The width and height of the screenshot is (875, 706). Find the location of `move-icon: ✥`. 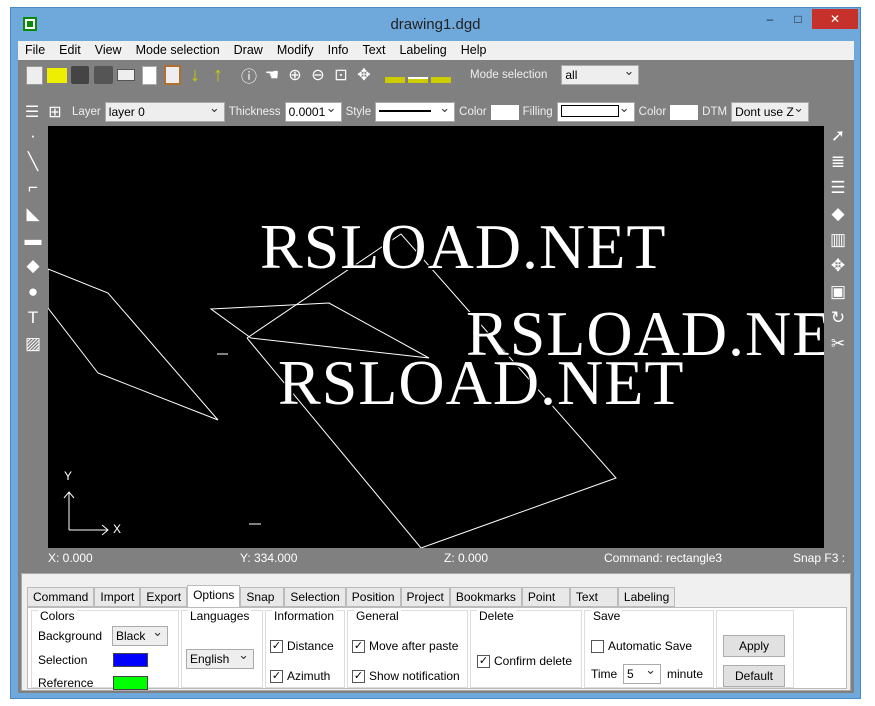

move-icon: ✥ is located at coordinates (838, 269).